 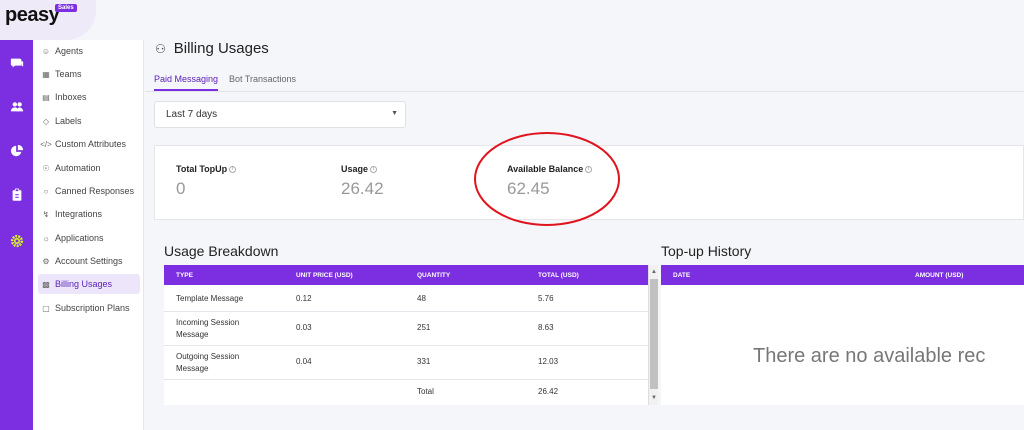 What do you see at coordinates (181, 188) in the screenshot?
I see `stat-value: 0` at bounding box center [181, 188].